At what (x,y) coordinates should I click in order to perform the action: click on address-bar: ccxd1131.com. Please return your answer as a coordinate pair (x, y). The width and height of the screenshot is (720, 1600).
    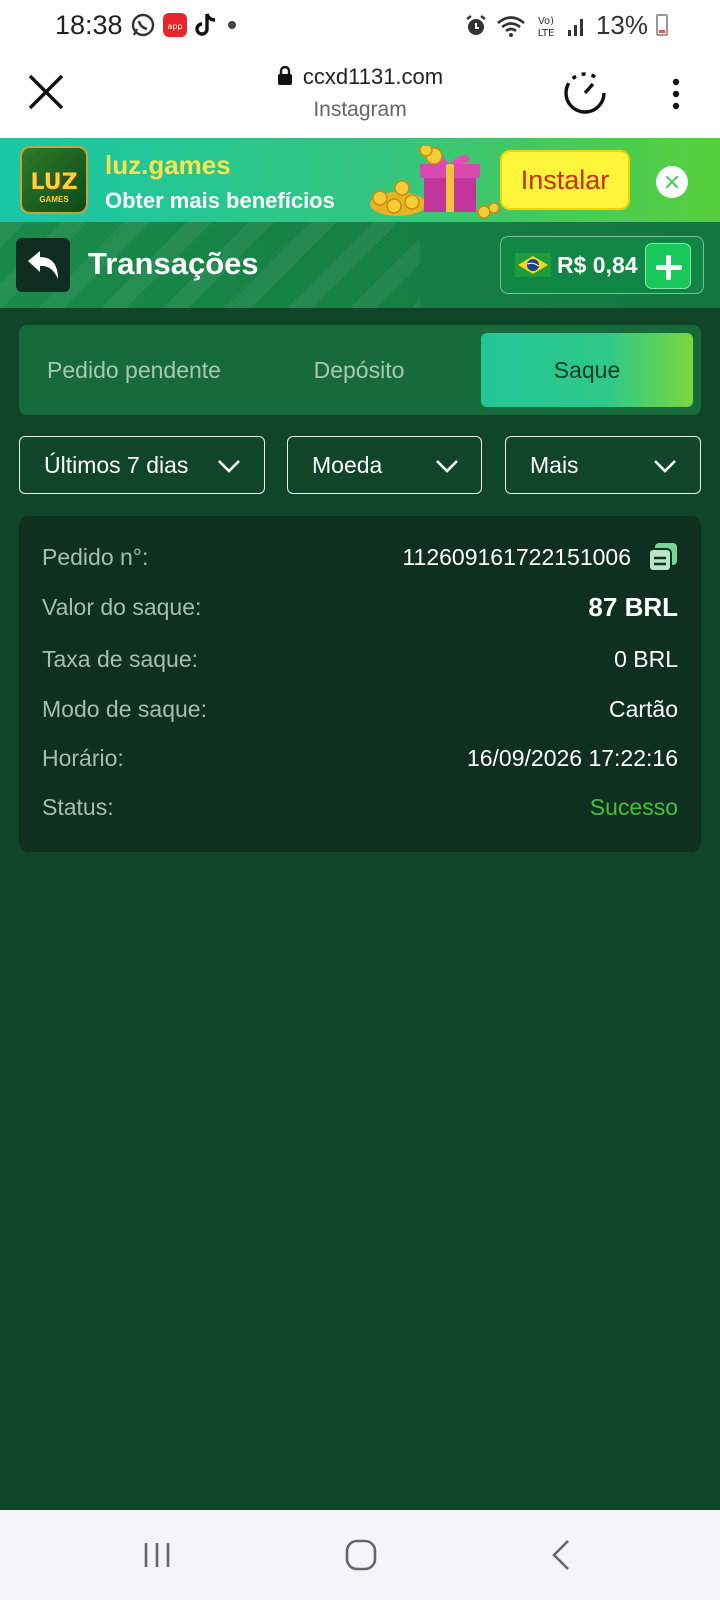
    Looking at the image, I should click on (360, 77).